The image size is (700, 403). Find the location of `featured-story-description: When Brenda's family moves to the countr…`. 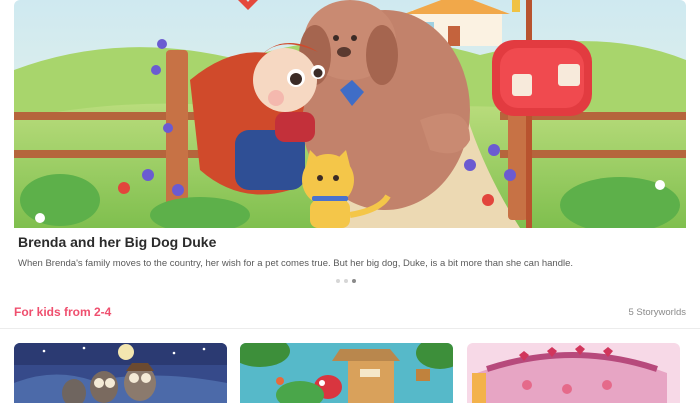

featured-story-description: When Brenda's family moves to the countr… is located at coordinates (296, 263).